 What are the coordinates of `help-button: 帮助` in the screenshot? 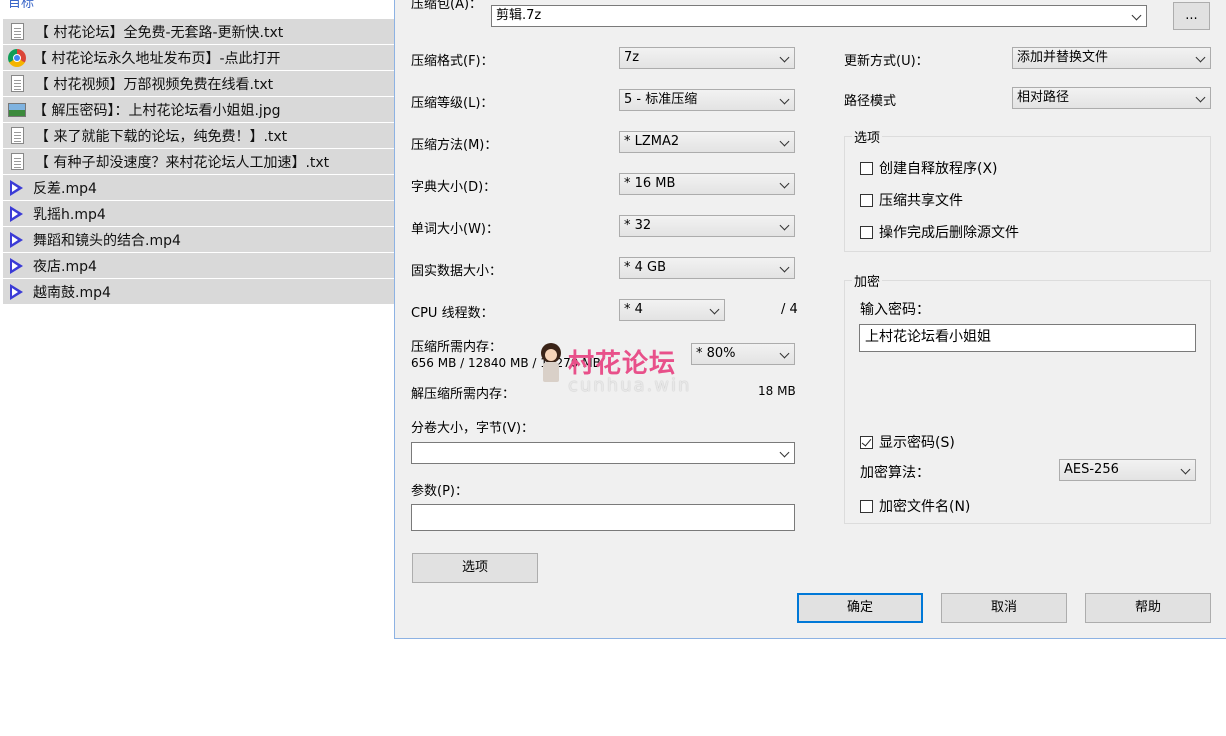 It's located at (1148, 608).